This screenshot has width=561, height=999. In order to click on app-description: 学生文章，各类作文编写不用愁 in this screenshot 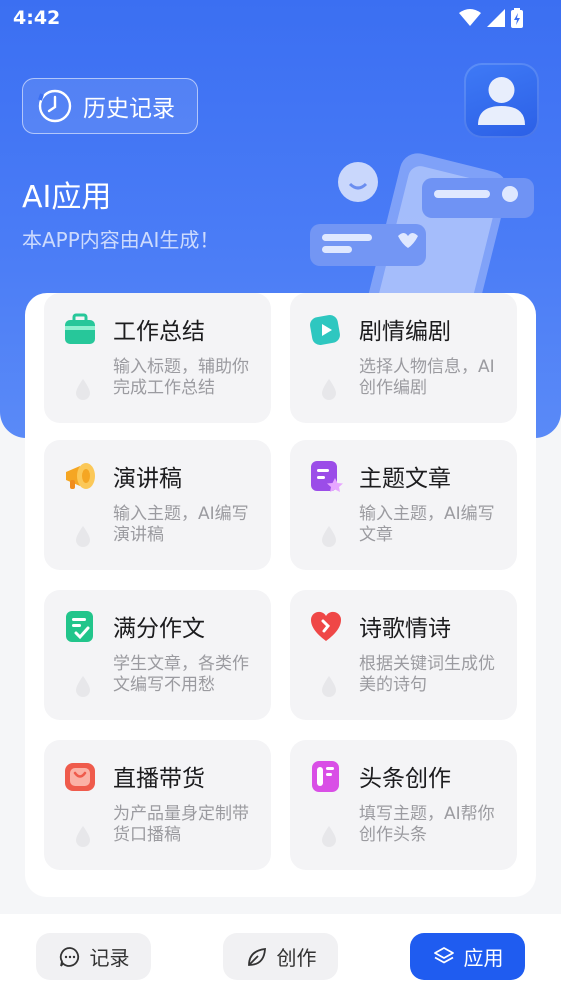, I will do `click(181, 674)`.